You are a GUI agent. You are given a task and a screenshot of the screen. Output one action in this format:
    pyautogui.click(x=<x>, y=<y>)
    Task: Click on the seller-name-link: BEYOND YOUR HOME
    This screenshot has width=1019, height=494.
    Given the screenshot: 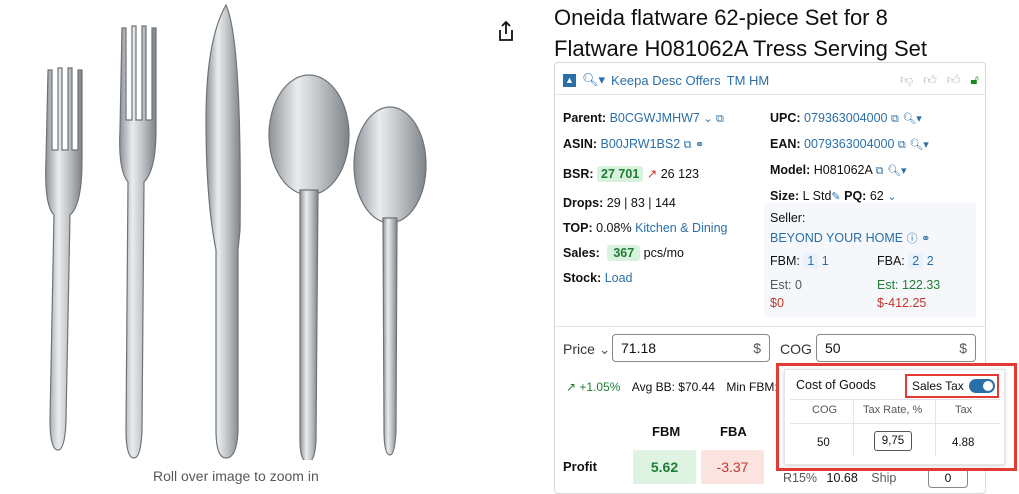 What is the action you would take?
    pyautogui.click(x=836, y=238)
    